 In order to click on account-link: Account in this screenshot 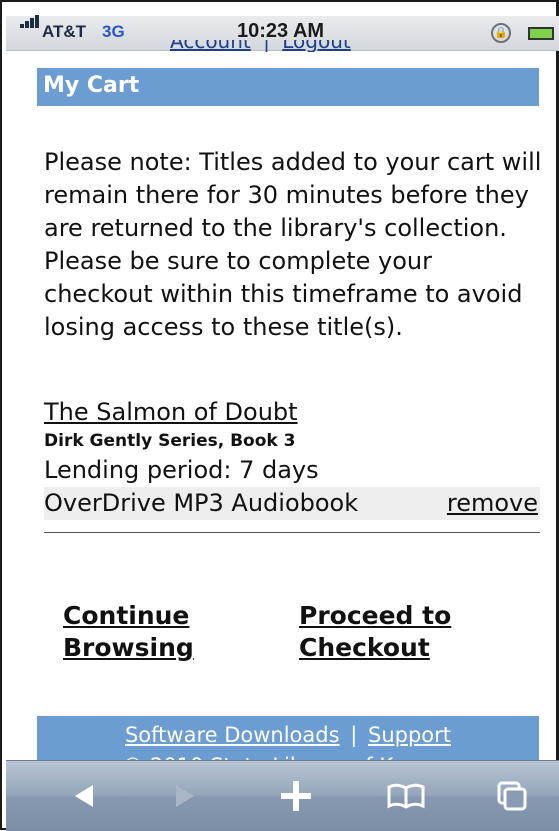, I will do `click(210, 46)`.